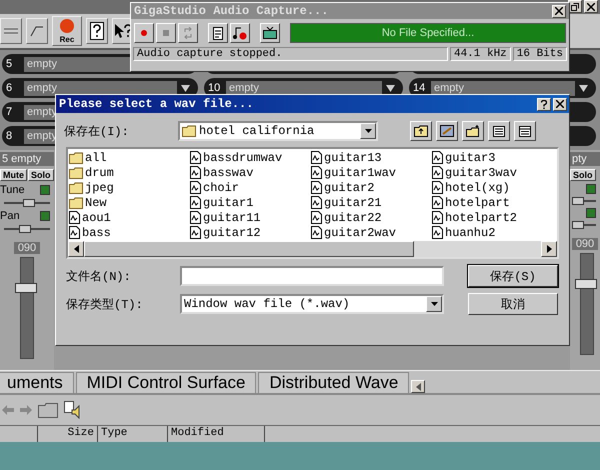  What do you see at coordinates (250, 232) in the screenshot?
I see `file-item: guitar12` at bounding box center [250, 232].